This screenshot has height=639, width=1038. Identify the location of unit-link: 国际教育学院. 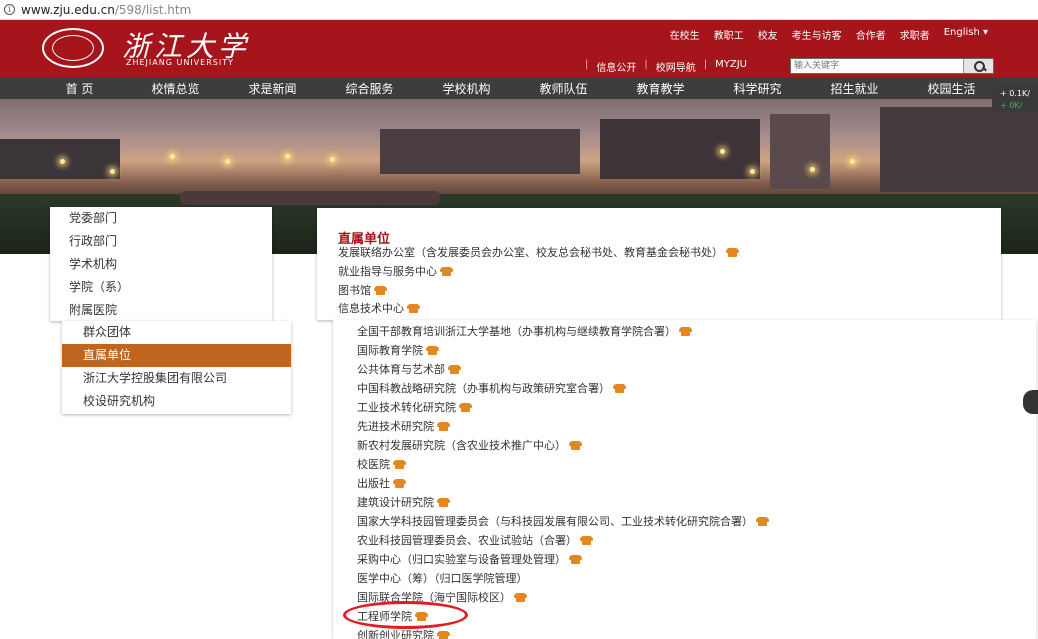
(398, 350).